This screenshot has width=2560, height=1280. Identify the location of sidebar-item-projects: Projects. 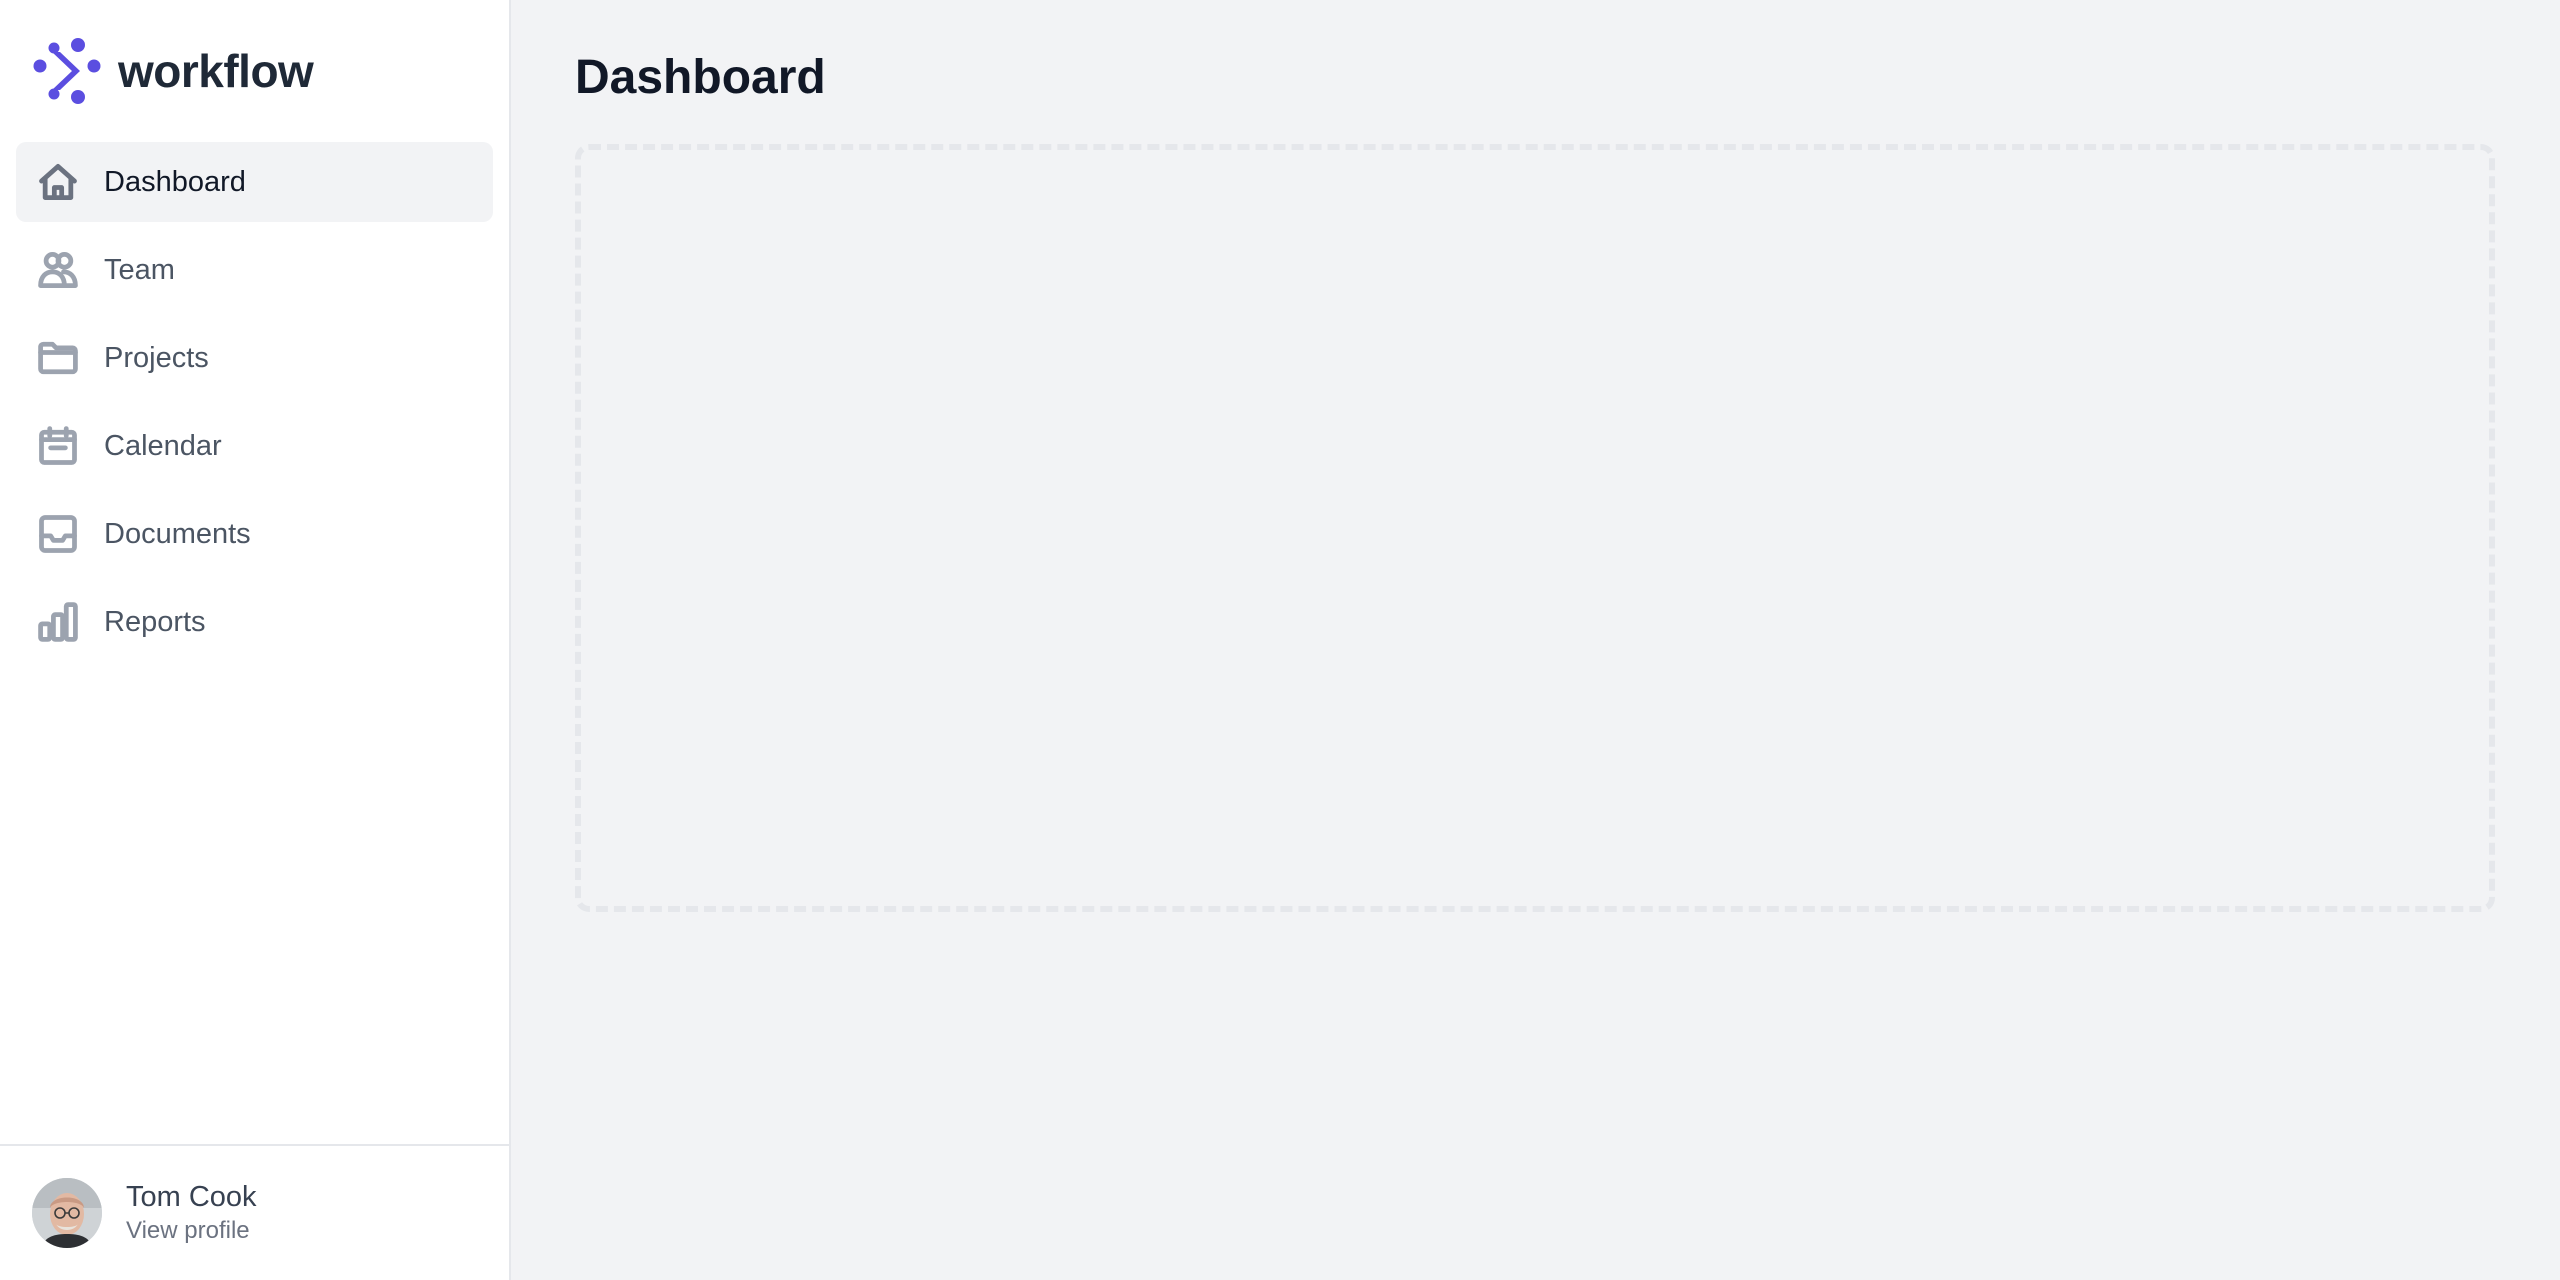
(254, 358).